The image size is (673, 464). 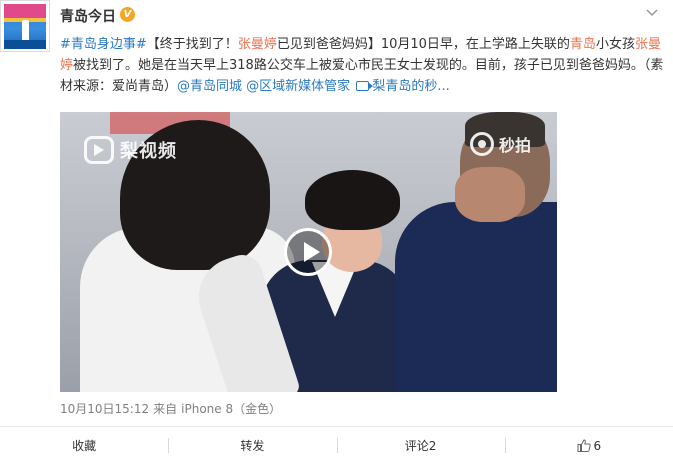 What do you see at coordinates (584, 445) in the screenshot?
I see `thumbs-up-icon` at bounding box center [584, 445].